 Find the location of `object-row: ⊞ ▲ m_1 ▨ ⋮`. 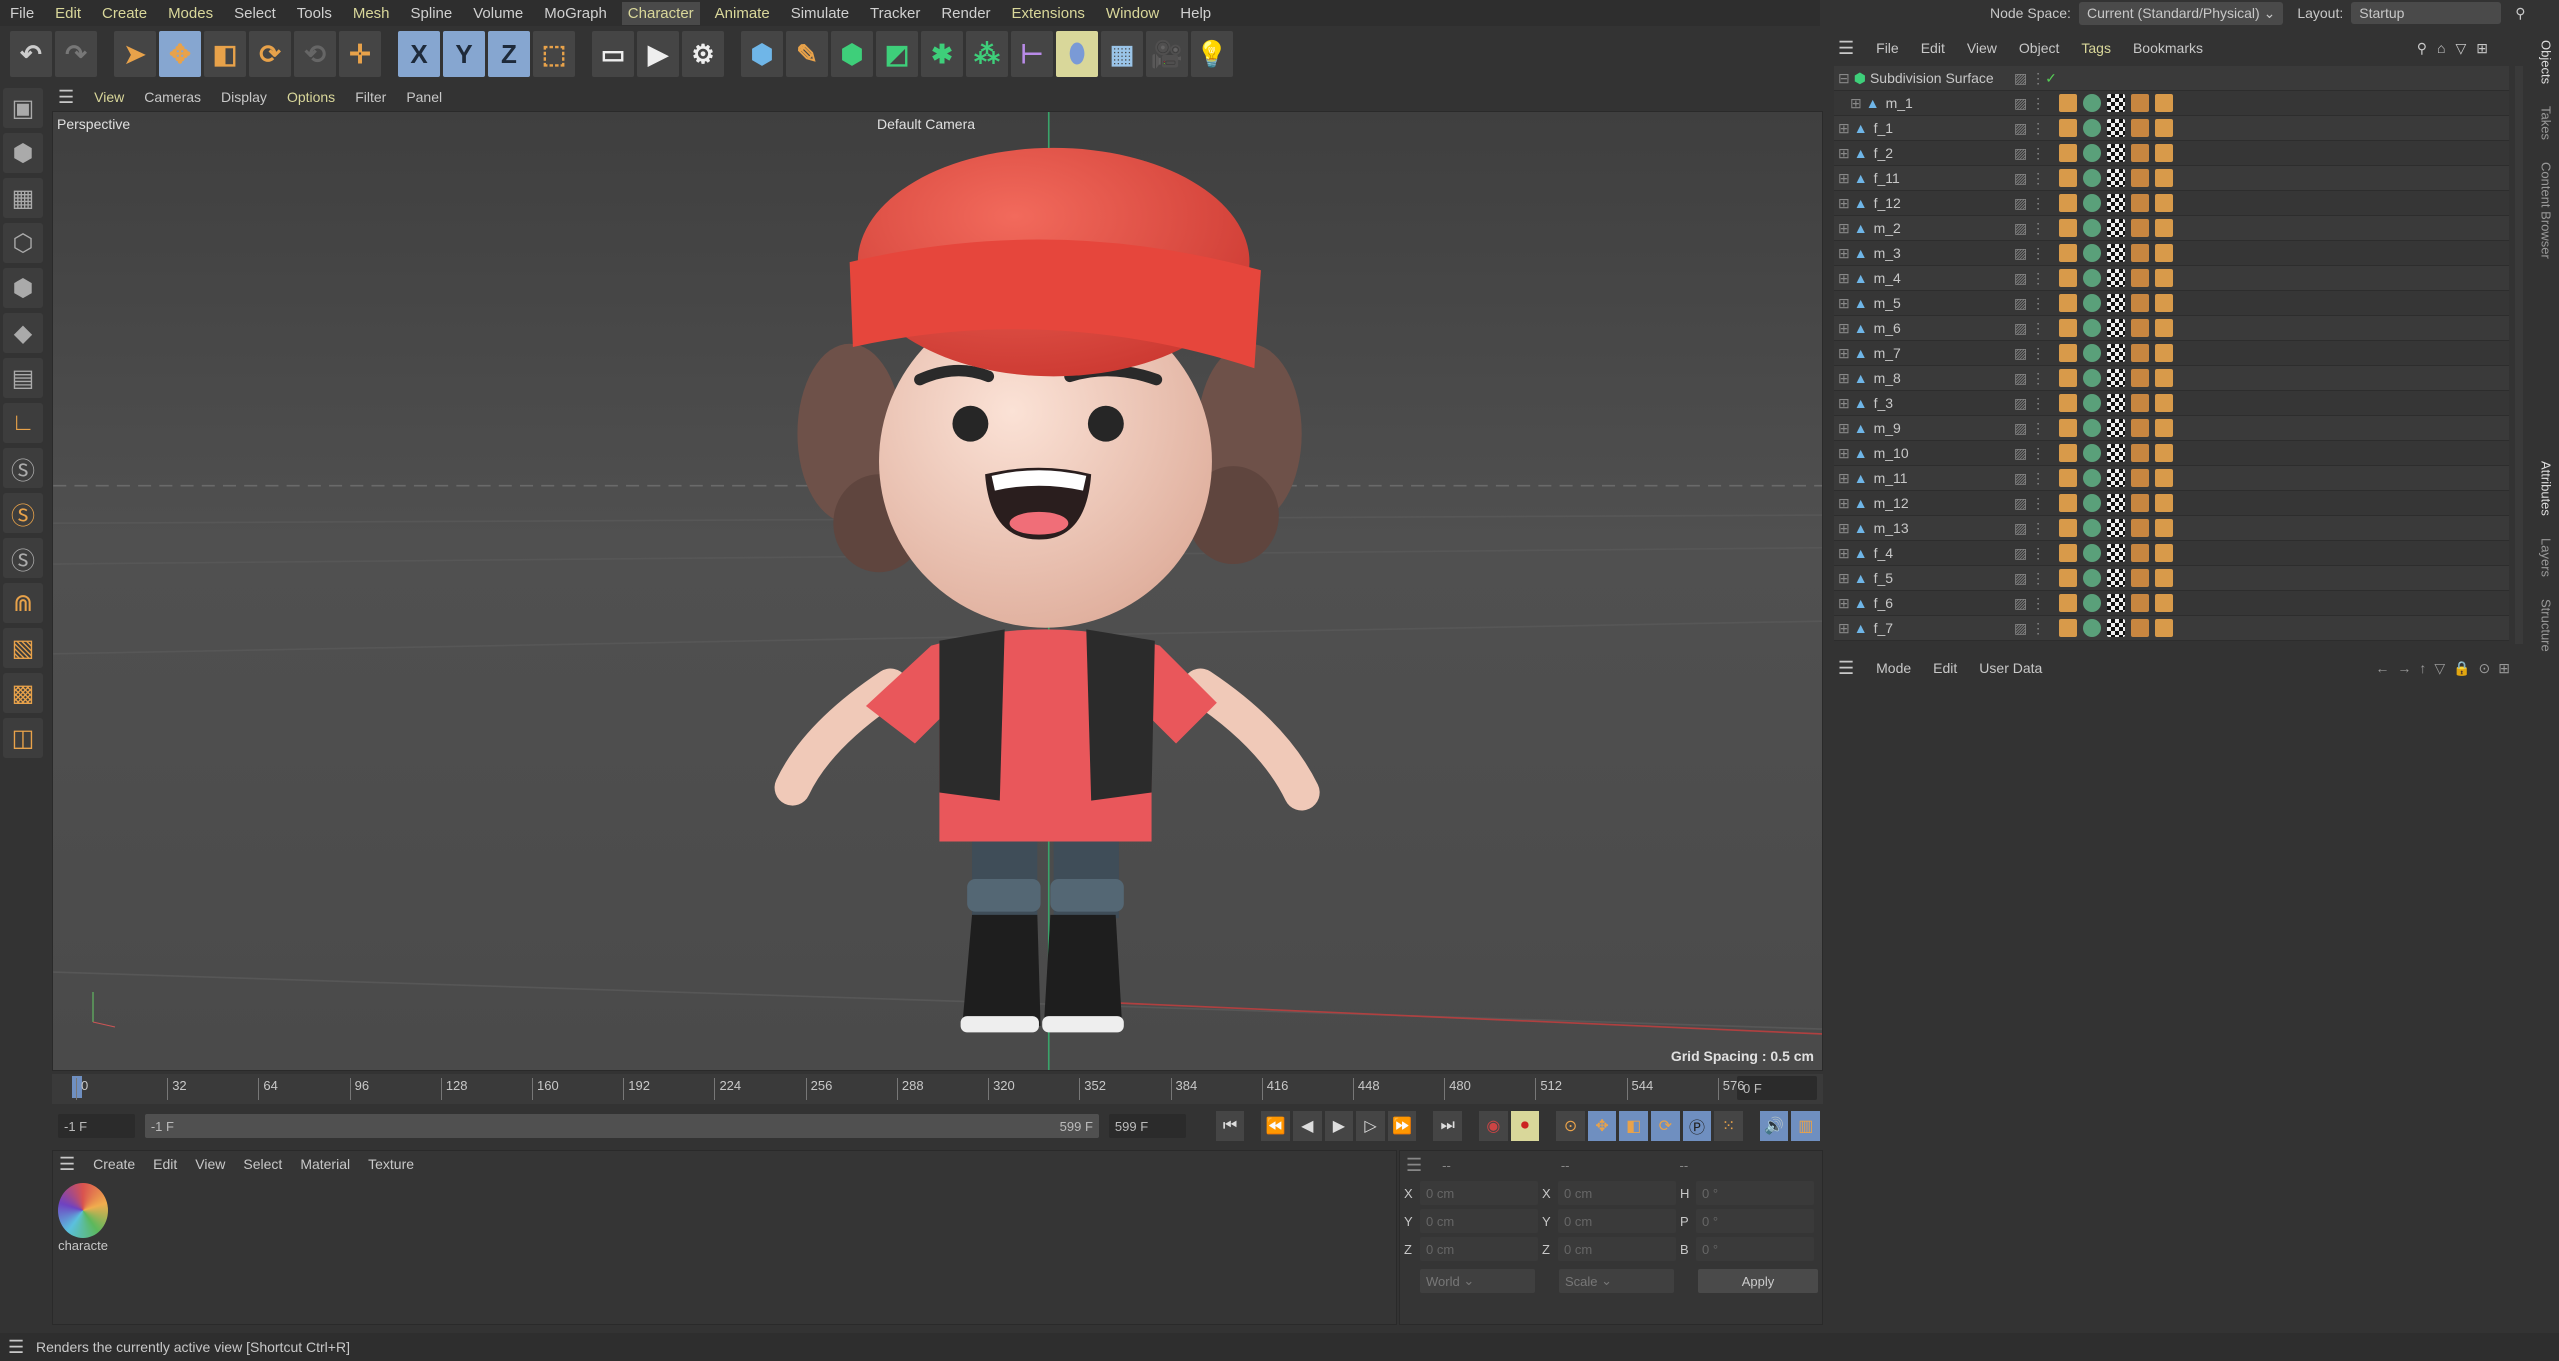

object-row: ⊞ ▲ m_1 ▨ ⋮ is located at coordinates (2171, 103).